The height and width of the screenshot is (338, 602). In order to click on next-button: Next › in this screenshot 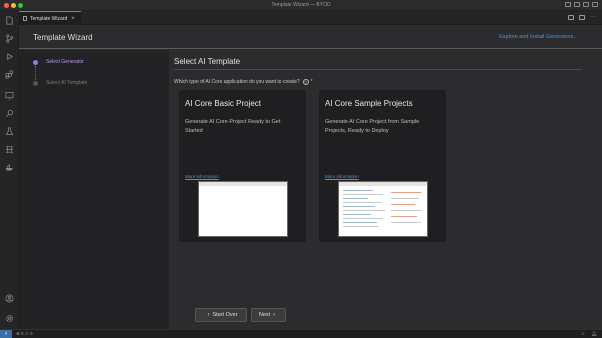, I will do `click(268, 315)`.